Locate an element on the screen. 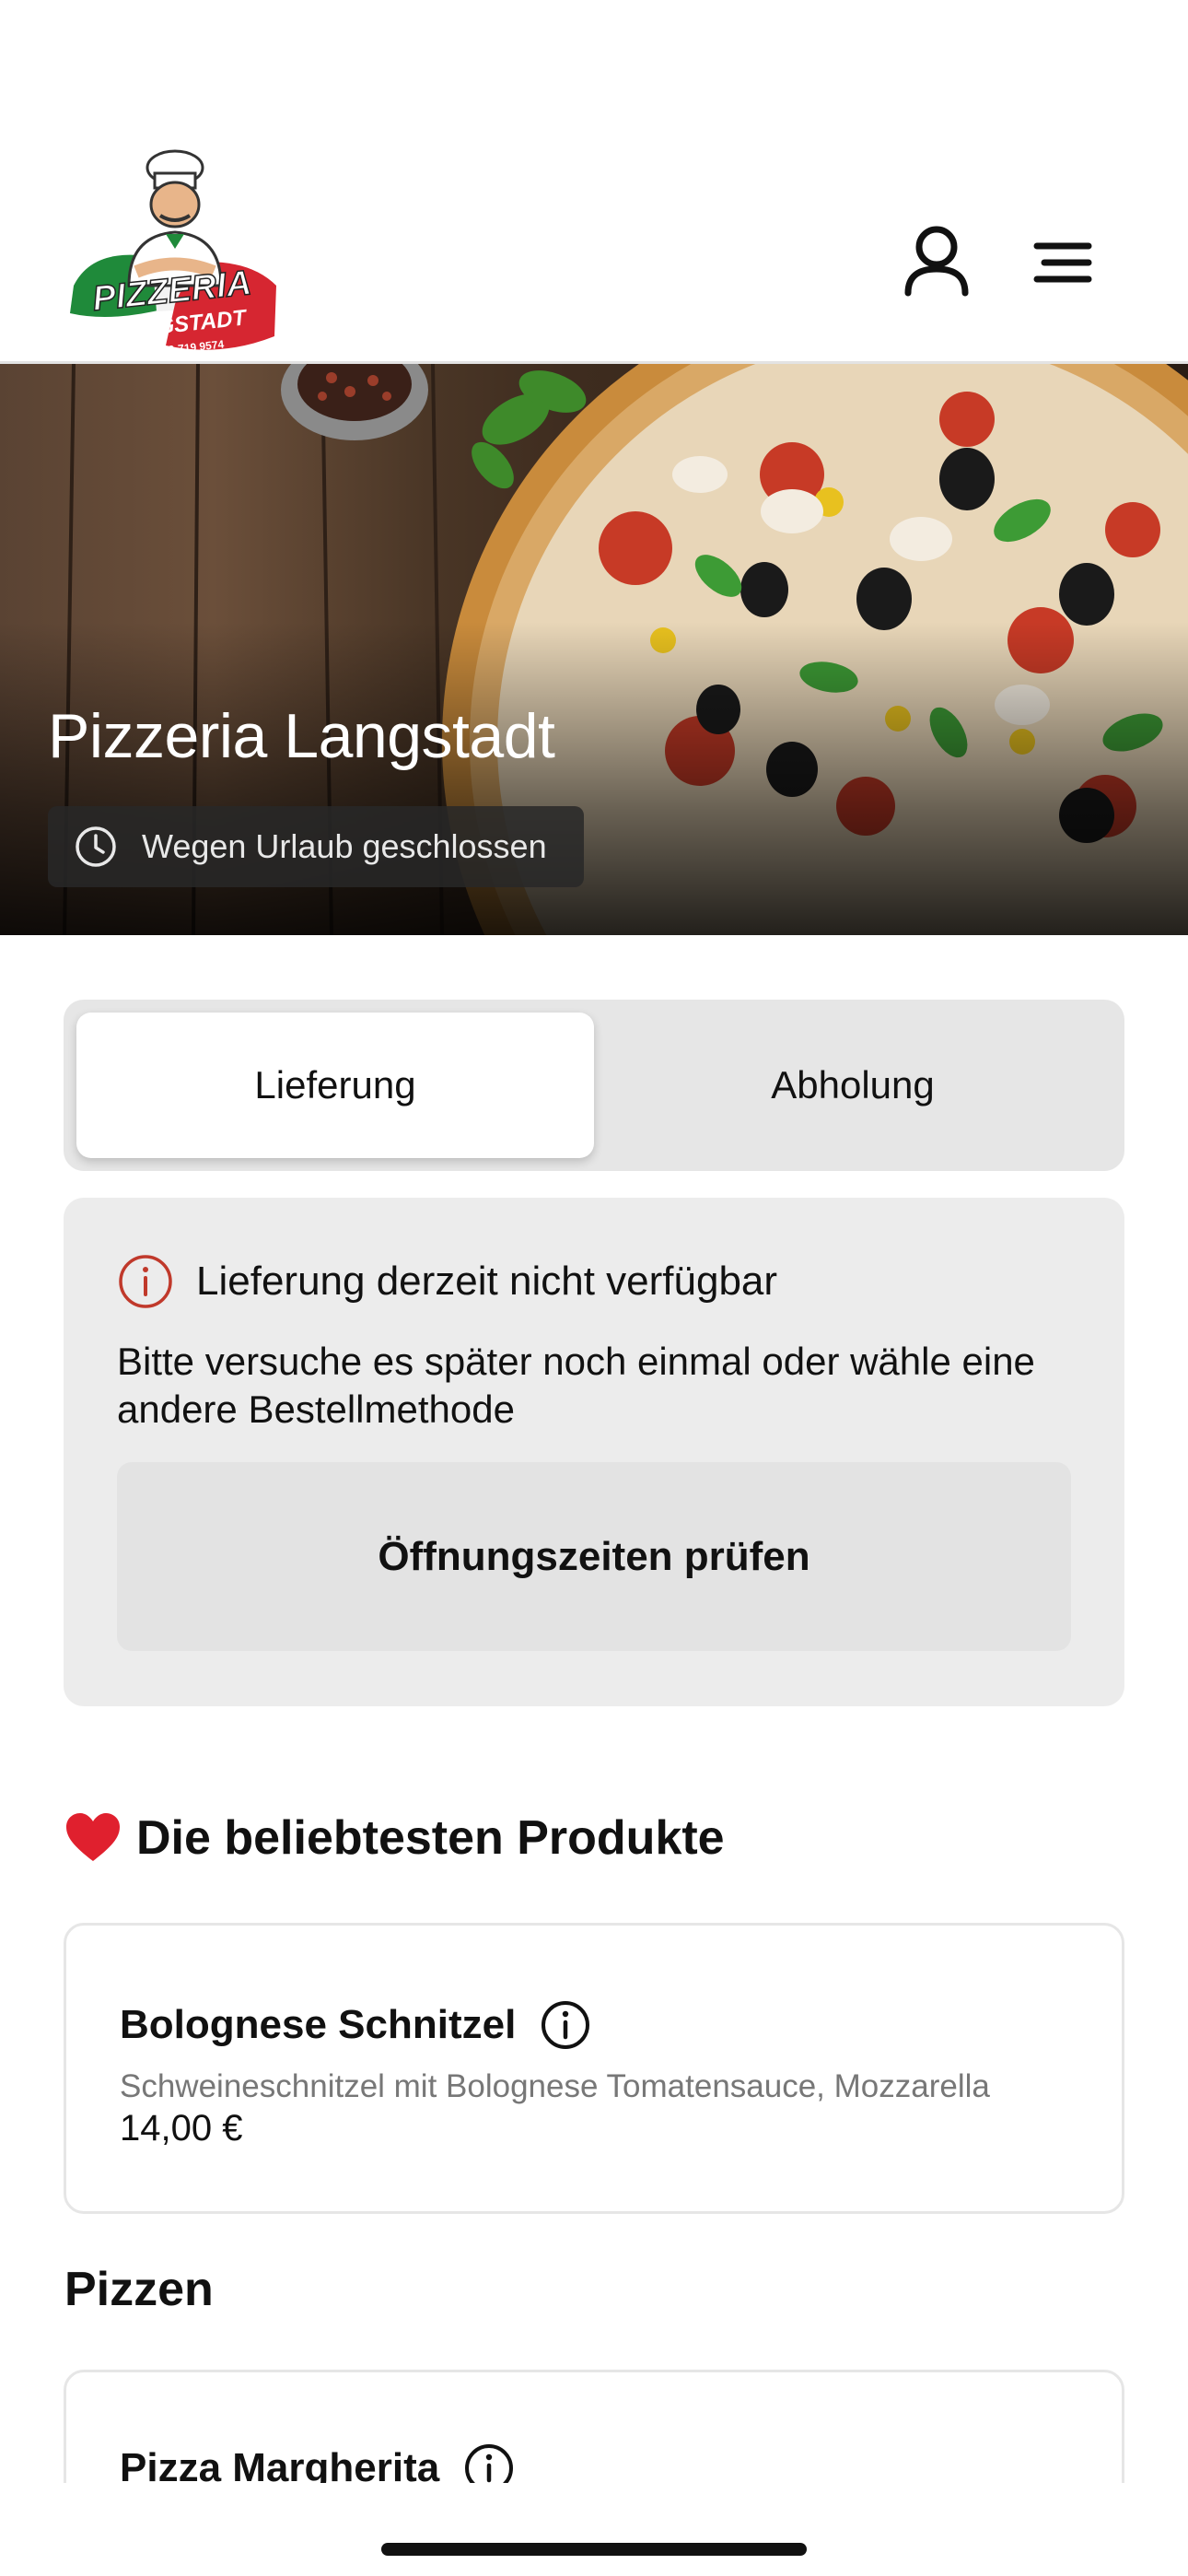 The image size is (1188, 2576). product-name-row: Bolognese Schnitzel is located at coordinates (355, 2025).